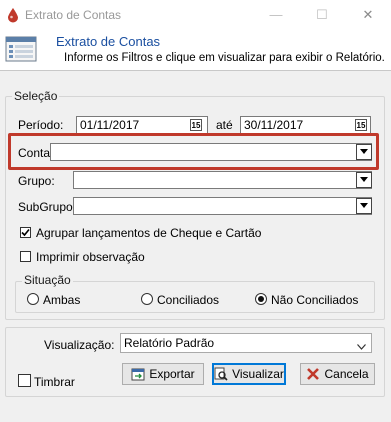 This screenshot has height=422, width=391. Describe the element at coordinates (62, 300) in the screenshot. I see `radio-ambas-label: Ambas` at that location.